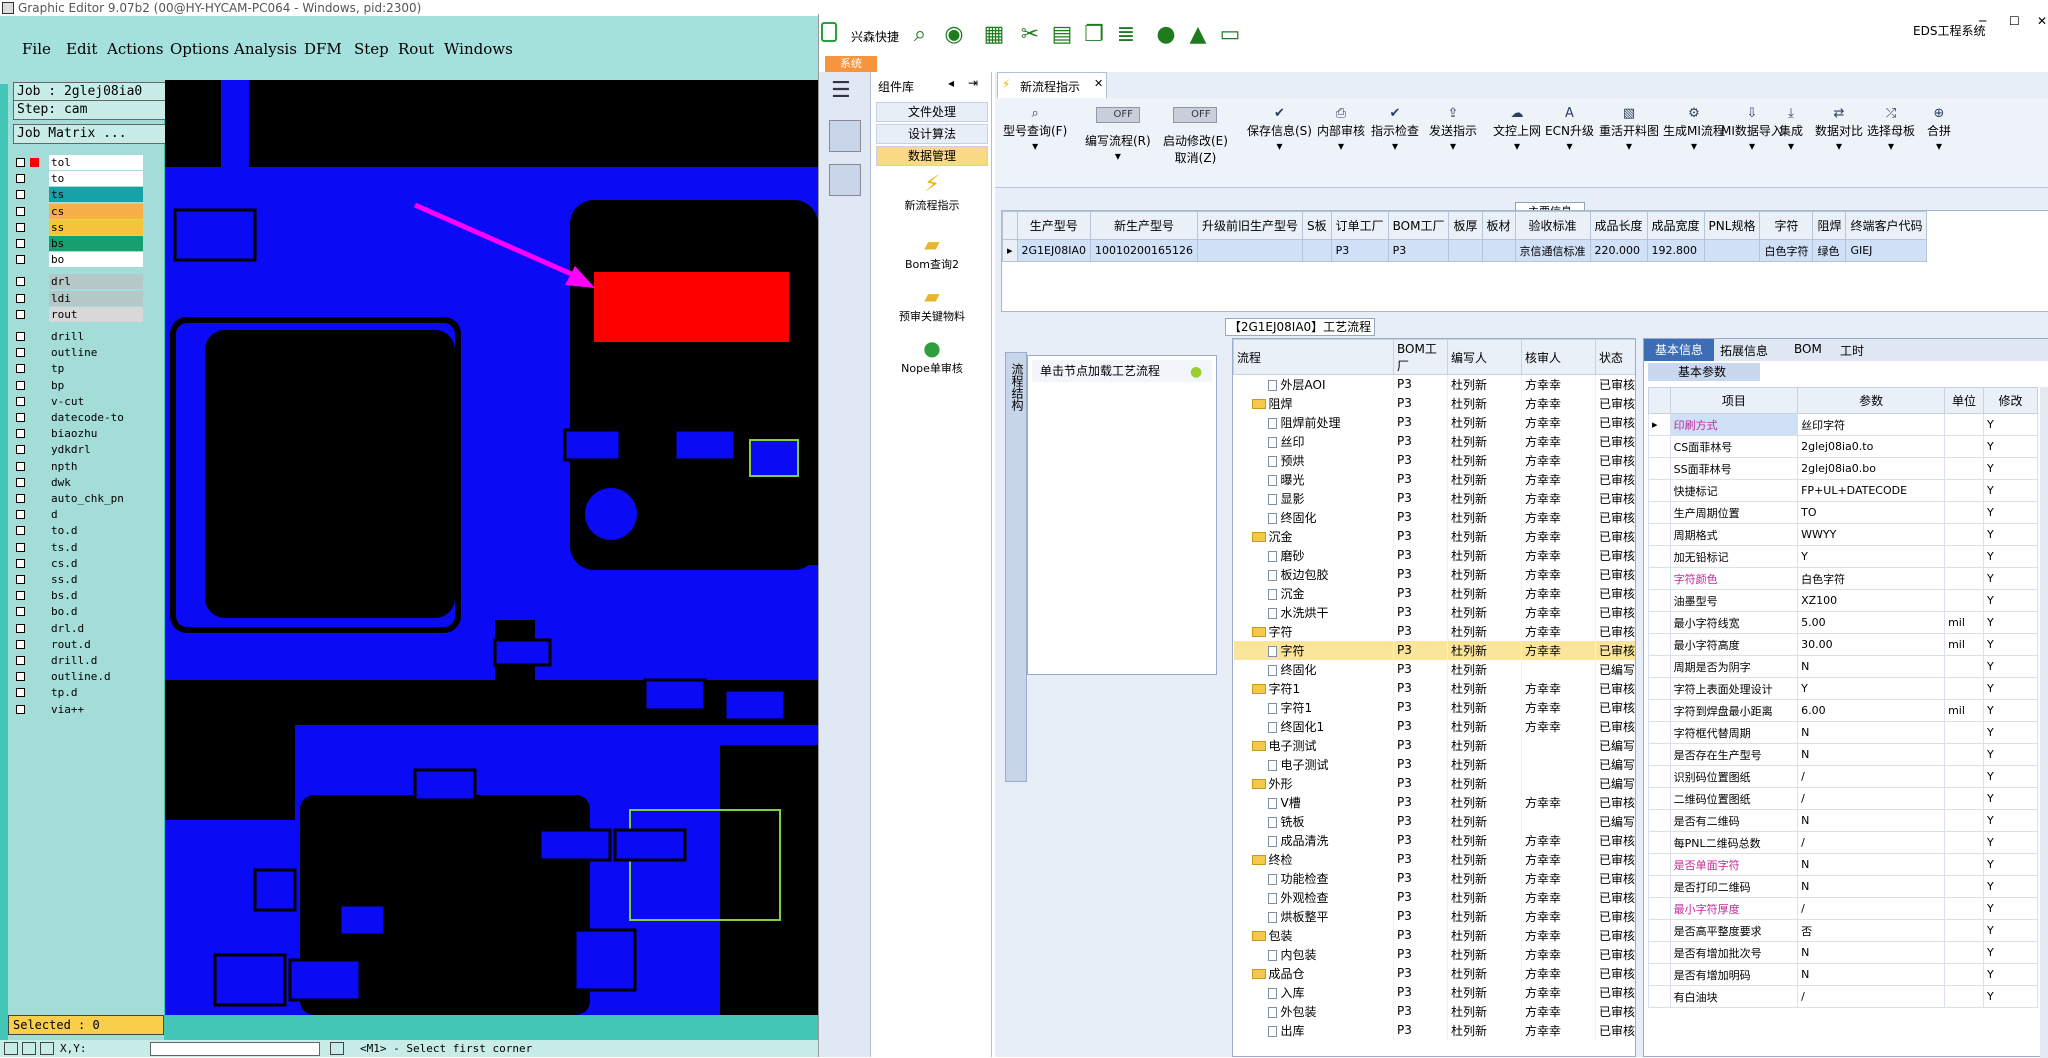 The image size is (2048, 1058). What do you see at coordinates (77, 612) in the screenshot?
I see `layer-row: bo.d` at bounding box center [77, 612].